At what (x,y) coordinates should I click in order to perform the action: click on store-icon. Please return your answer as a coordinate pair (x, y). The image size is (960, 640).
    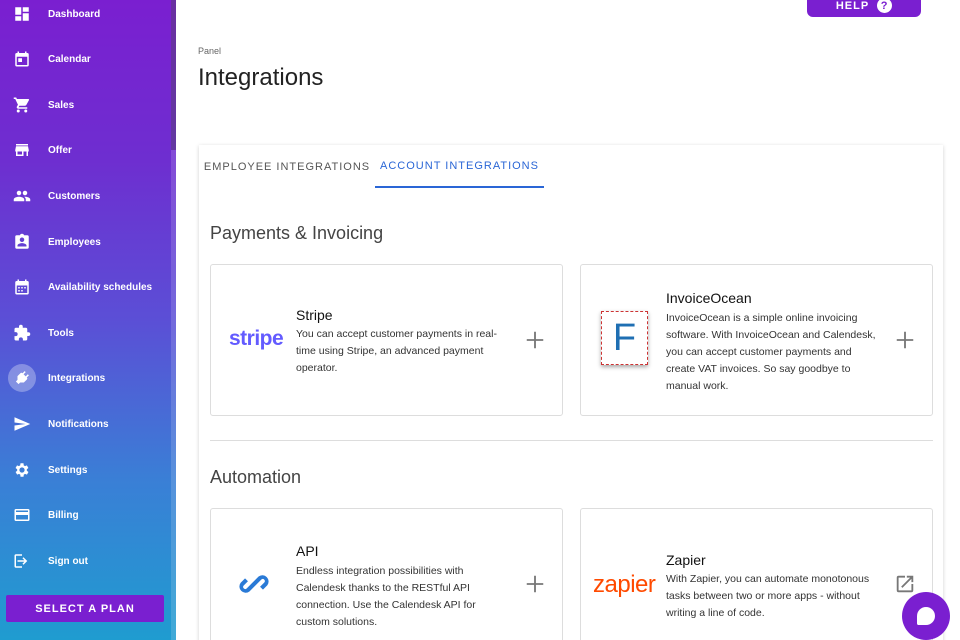
    Looking at the image, I should click on (22, 150).